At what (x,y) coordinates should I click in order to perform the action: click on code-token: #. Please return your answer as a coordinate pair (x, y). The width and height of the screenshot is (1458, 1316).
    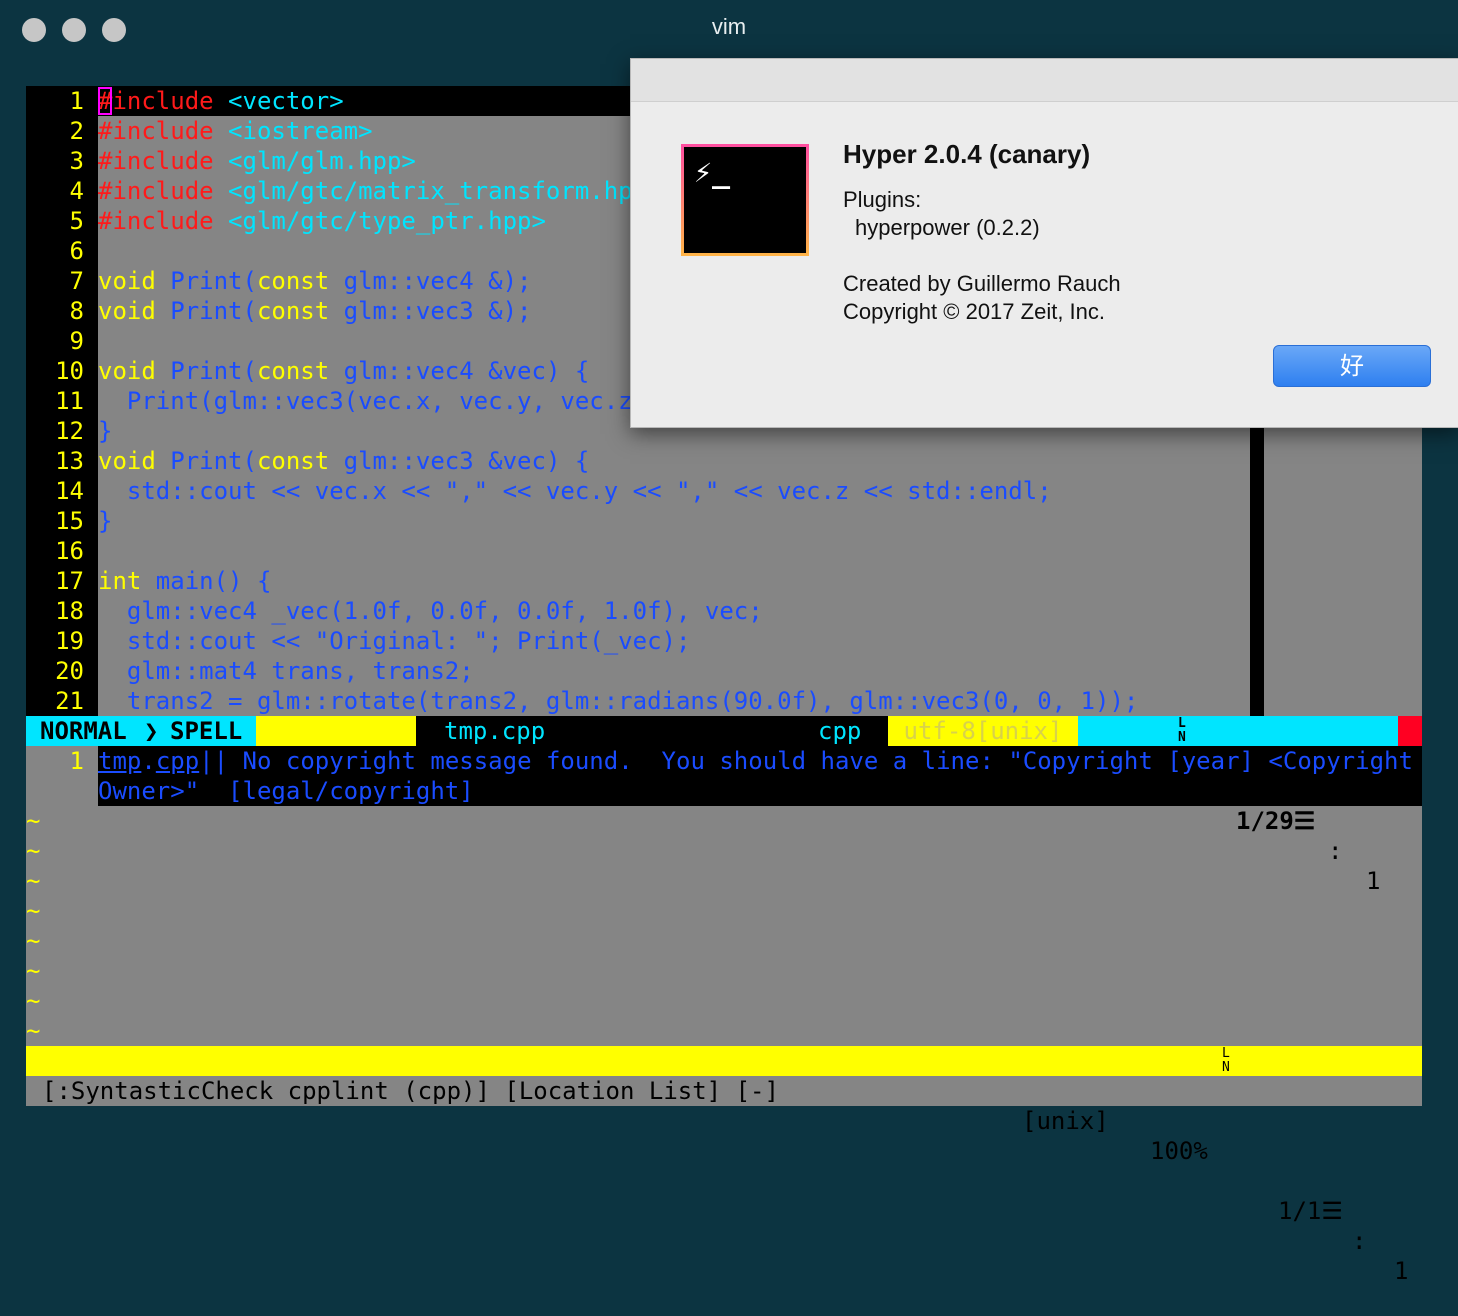
    Looking at the image, I should click on (105, 101).